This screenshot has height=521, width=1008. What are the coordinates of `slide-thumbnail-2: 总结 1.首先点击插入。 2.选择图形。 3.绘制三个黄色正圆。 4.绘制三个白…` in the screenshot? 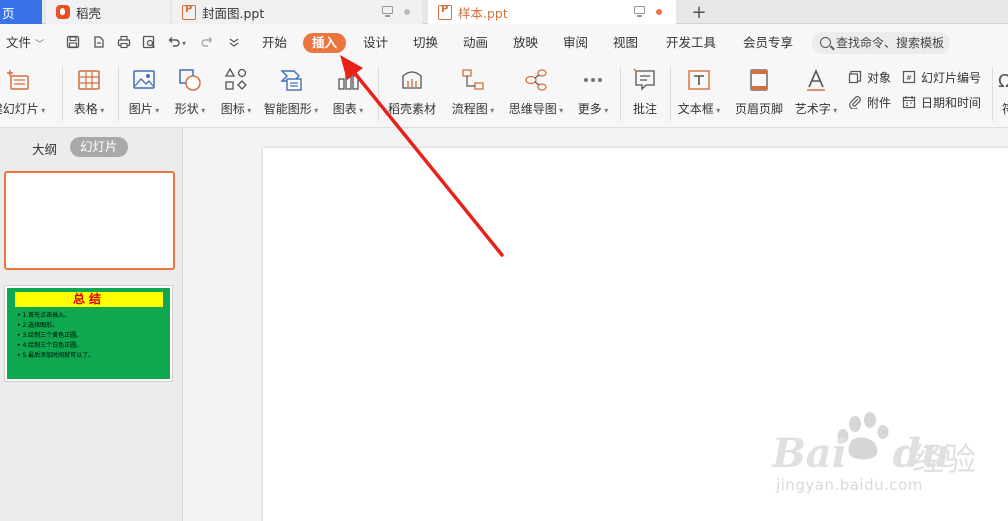 It's located at (88, 333).